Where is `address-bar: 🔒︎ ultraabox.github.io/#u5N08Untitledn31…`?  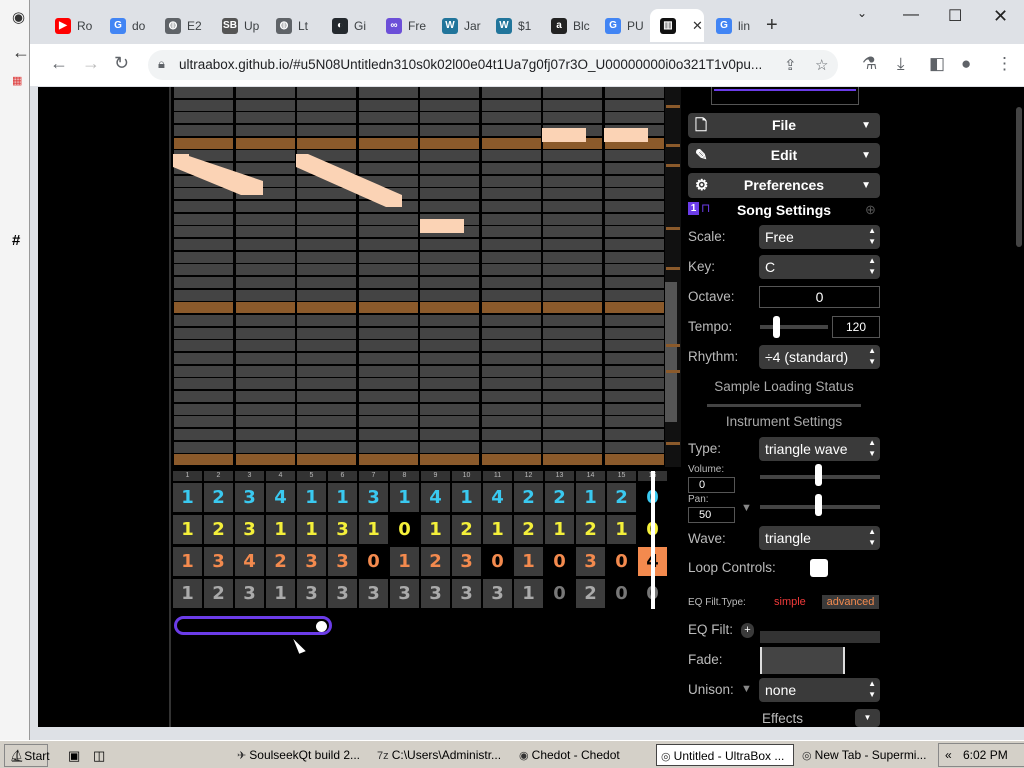
address-bar: 🔒︎ ultraabox.github.io/#u5N08Untitledn31… is located at coordinates (493, 65).